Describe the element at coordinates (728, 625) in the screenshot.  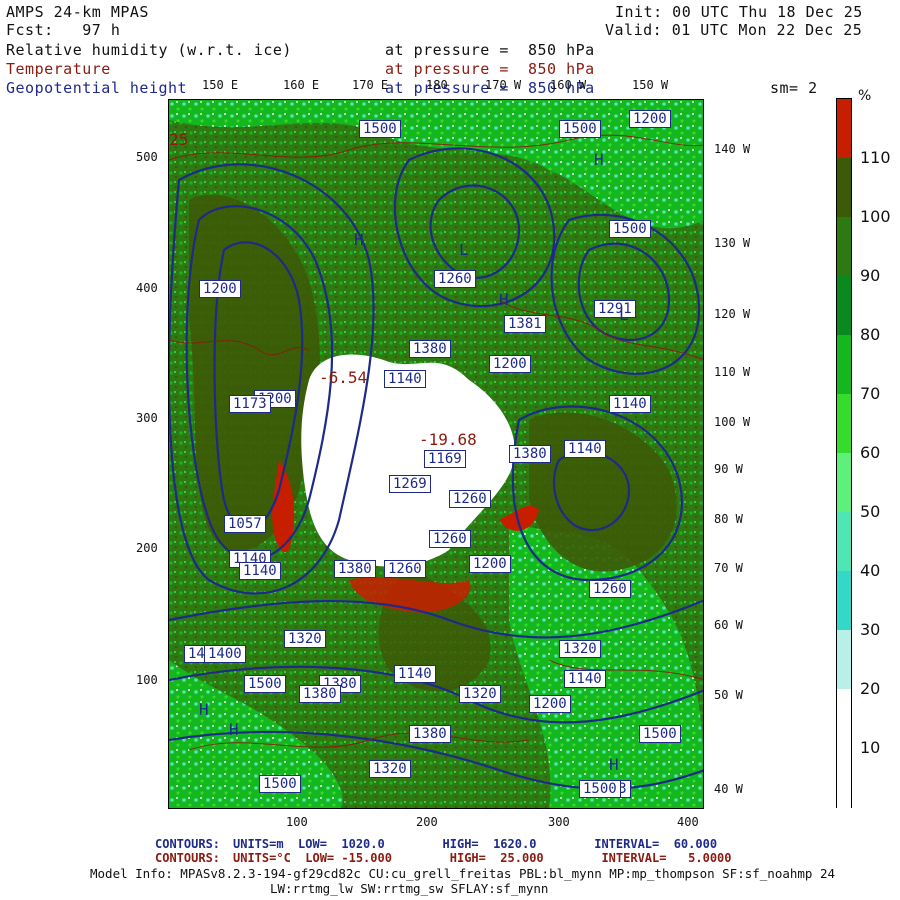
I see `right-longitude-label: 60 W` at that location.